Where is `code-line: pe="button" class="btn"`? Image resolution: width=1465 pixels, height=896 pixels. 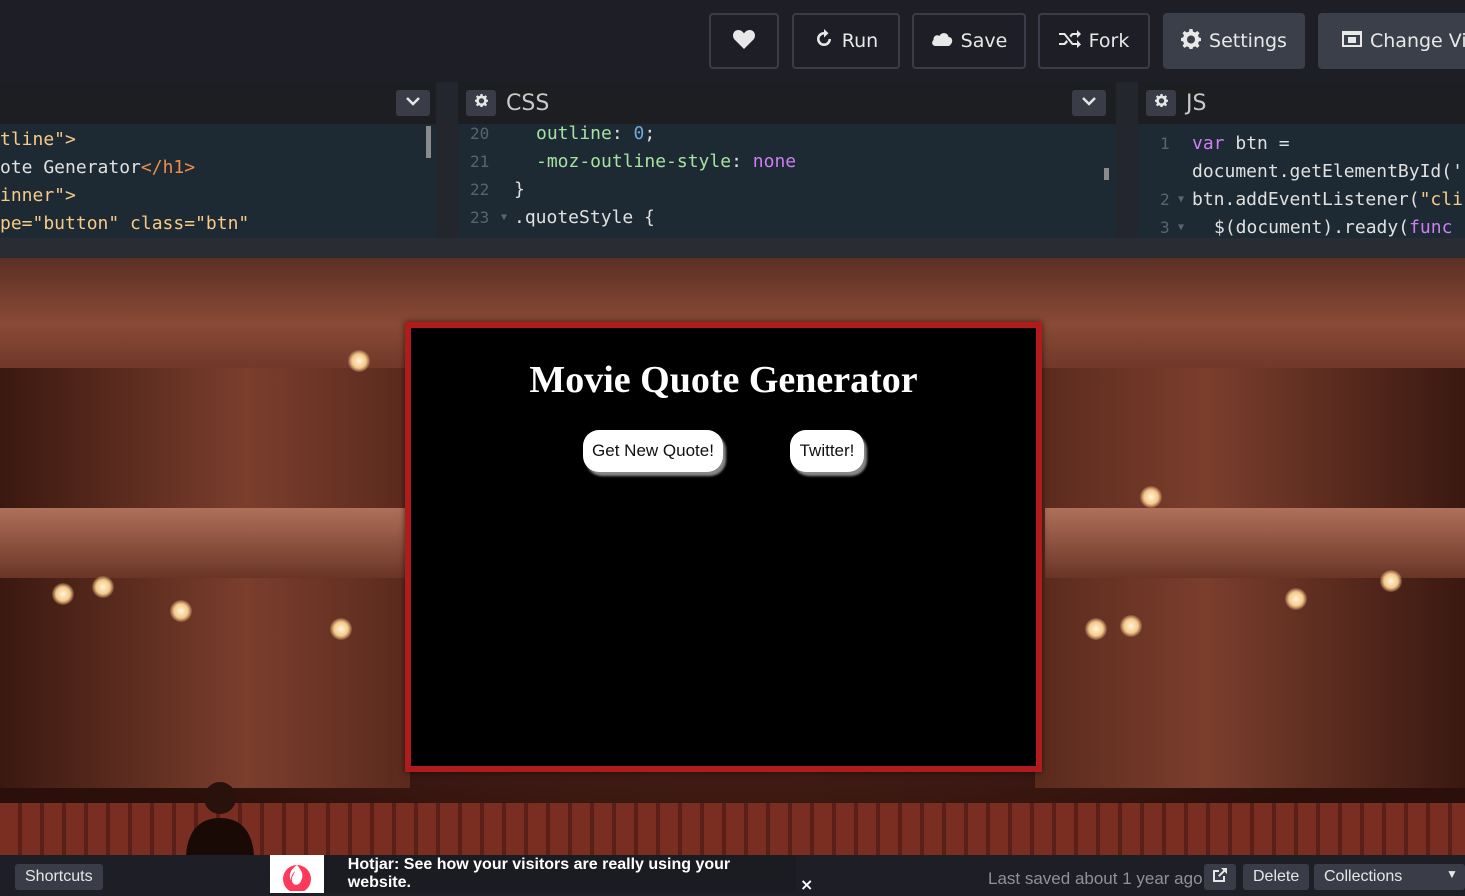 code-line: pe="button" class="btn" is located at coordinates (124, 224).